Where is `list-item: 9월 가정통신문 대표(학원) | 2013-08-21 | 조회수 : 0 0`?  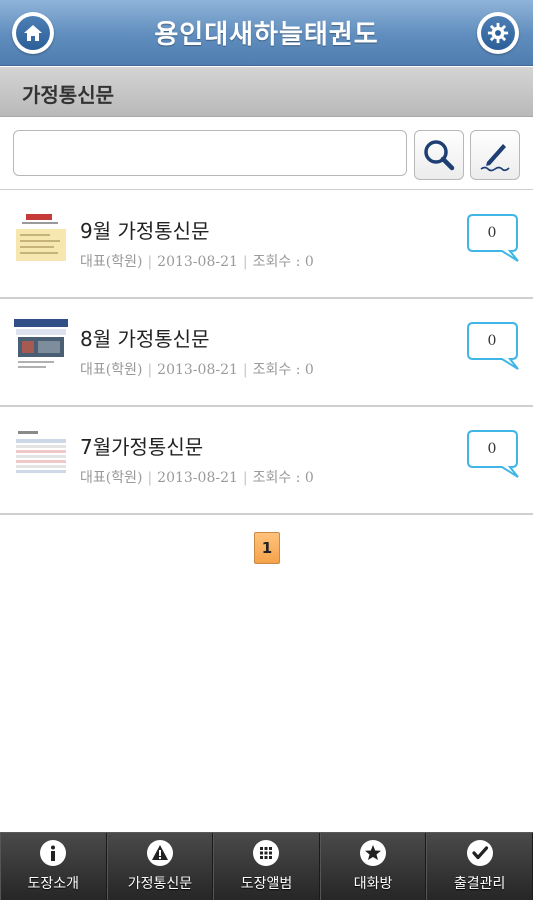
list-item: 9월 가정통신문 대표(학원) | 2013-08-21 | 조회수 : 0 0 is located at coordinates (266, 245).